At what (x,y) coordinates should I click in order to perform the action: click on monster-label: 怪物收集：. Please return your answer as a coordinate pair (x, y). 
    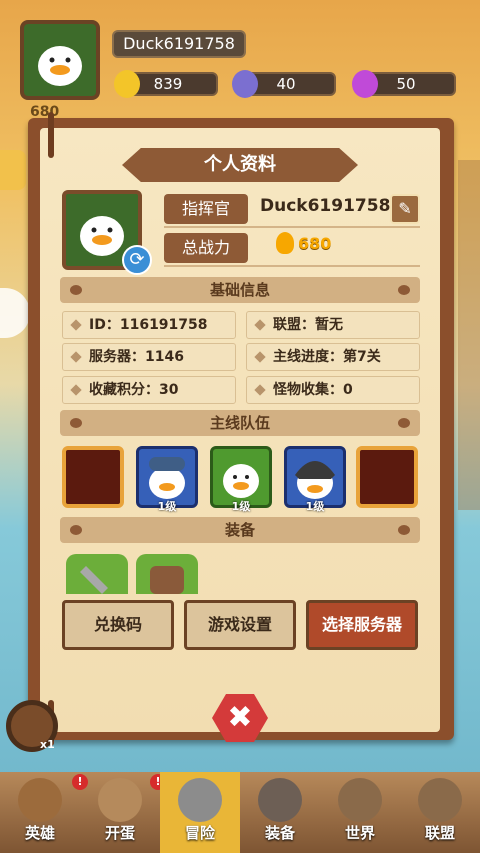
    Looking at the image, I should click on (308, 390).